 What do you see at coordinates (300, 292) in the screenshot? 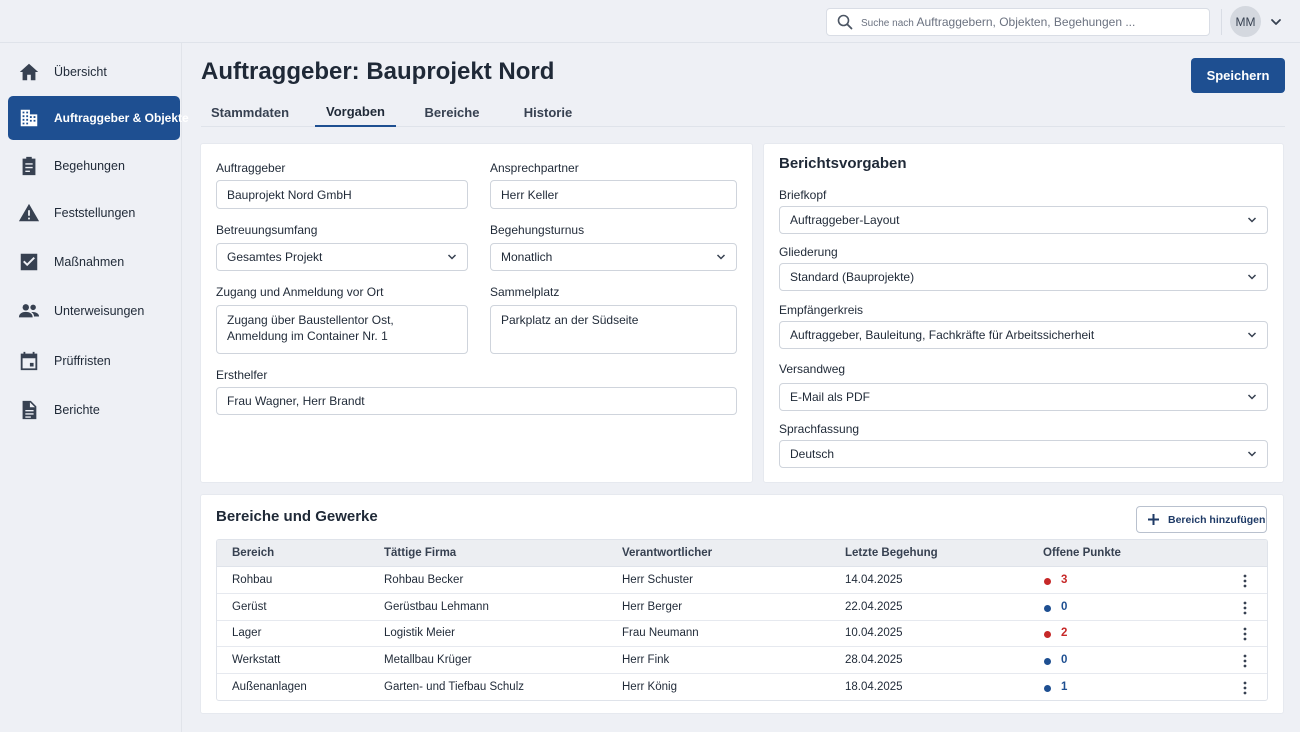
I see `zugang-label: Zugang und Anmeldung vor Ort` at bounding box center [300, 292].